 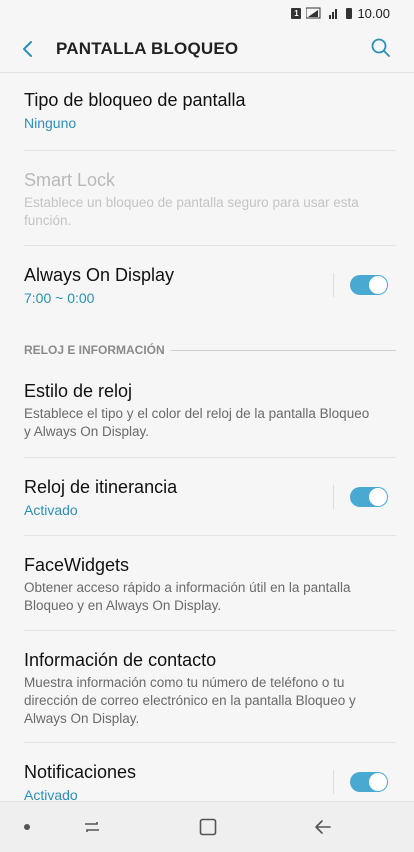 What do you see at coordinates (92, 827) in the screenshot?
I see `recents-icon` at bounding box center [92, 827].